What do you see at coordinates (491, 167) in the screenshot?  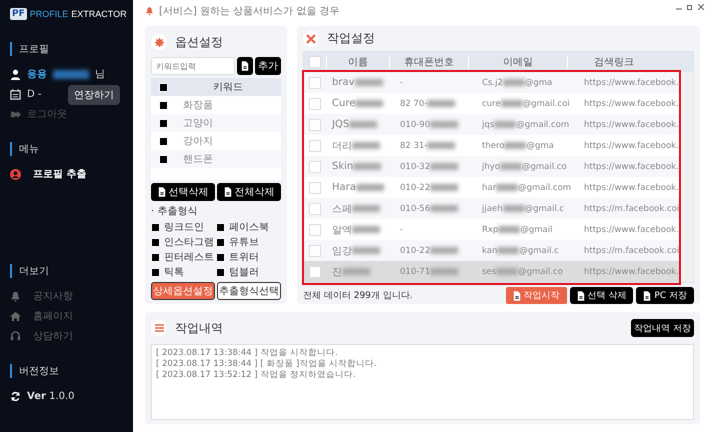 I see `email-cell: jhyo` at bounding box center [491, 167].